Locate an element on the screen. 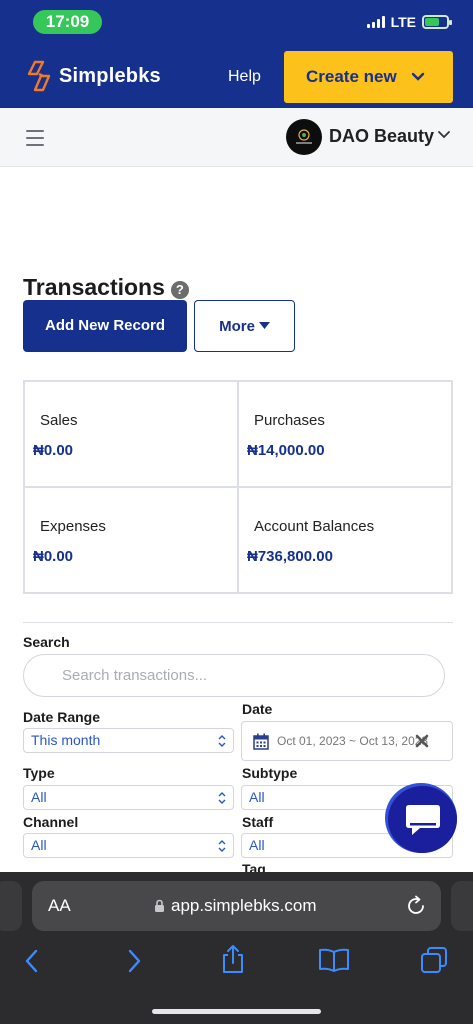 This screenshot has height=1024, width=473. summary-card-sales: Sales ₦0.00 is located at coordinates (131, 434).